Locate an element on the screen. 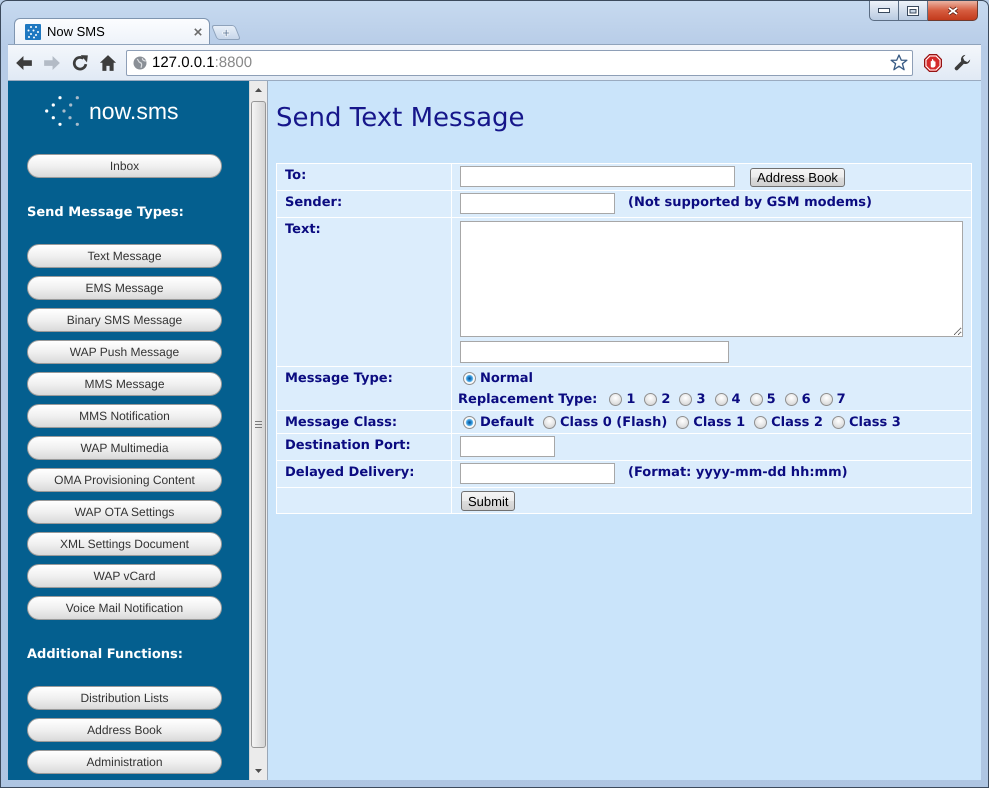 This screenshot has height=788, width=989. option-label: Default is located at coordinates (507, 423).